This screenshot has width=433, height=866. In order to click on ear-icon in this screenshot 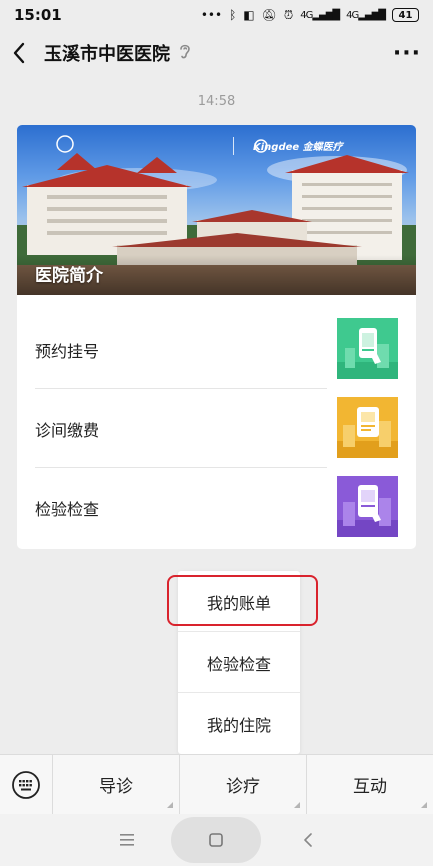, I will do `click(185, 53)`.